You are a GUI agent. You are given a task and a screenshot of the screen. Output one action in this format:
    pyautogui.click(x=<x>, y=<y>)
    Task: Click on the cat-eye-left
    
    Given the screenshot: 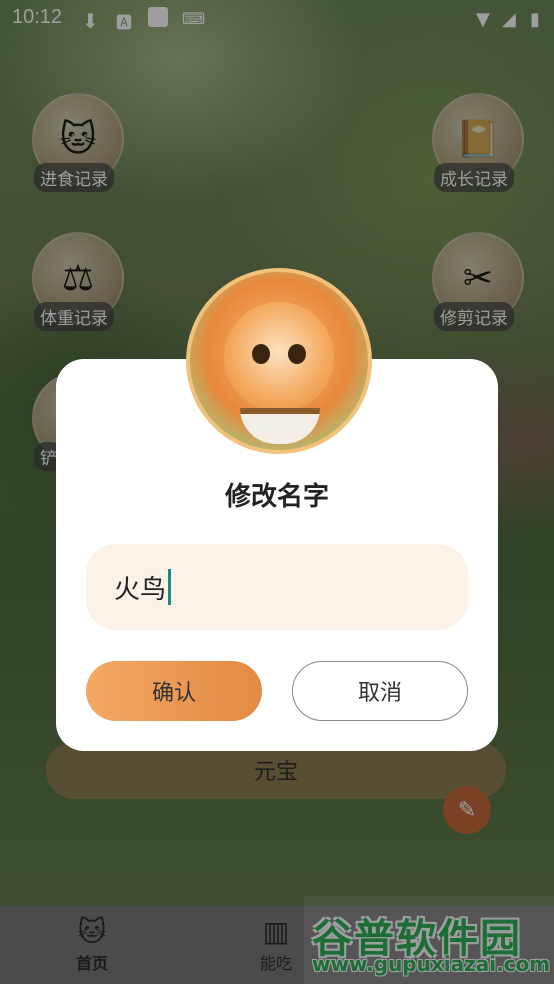 What is the action you would take?
    pyautogui.click(x=261, y=354)
    